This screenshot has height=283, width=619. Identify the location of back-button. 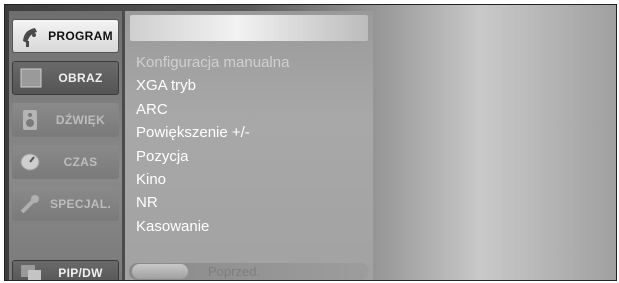
(160, 271).